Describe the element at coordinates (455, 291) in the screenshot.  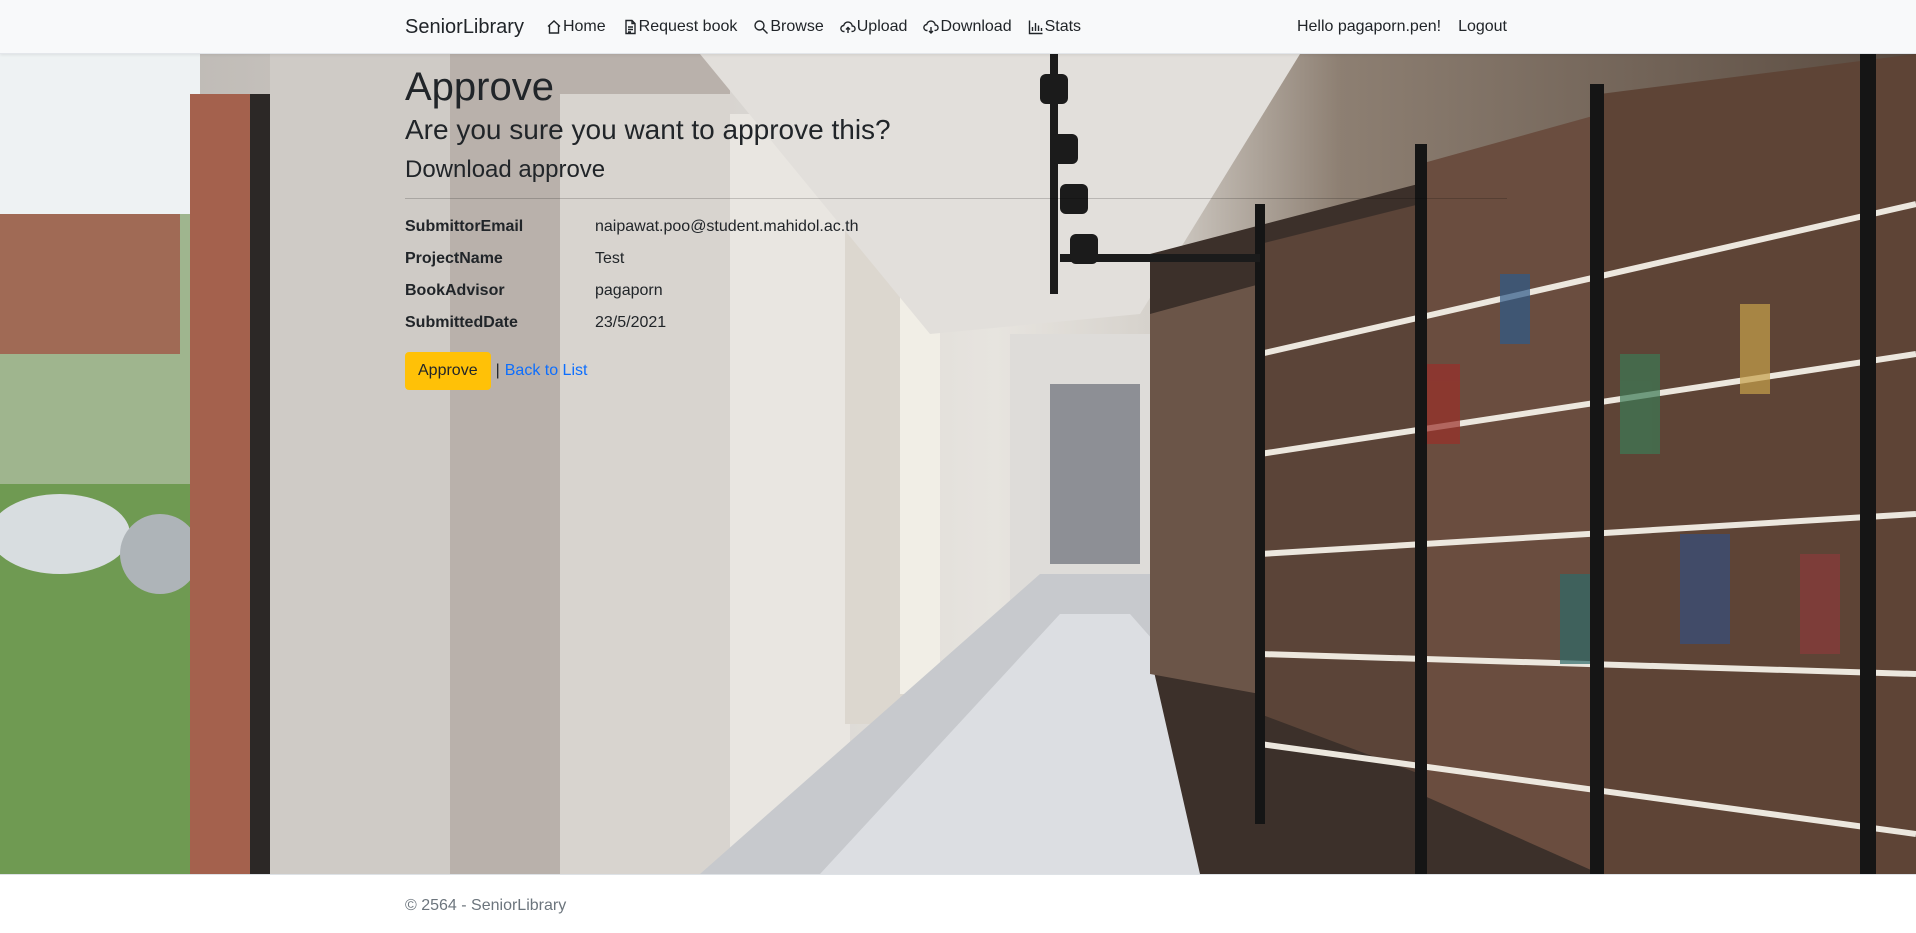
I see `detail-label: BookAdvisor` at that location.